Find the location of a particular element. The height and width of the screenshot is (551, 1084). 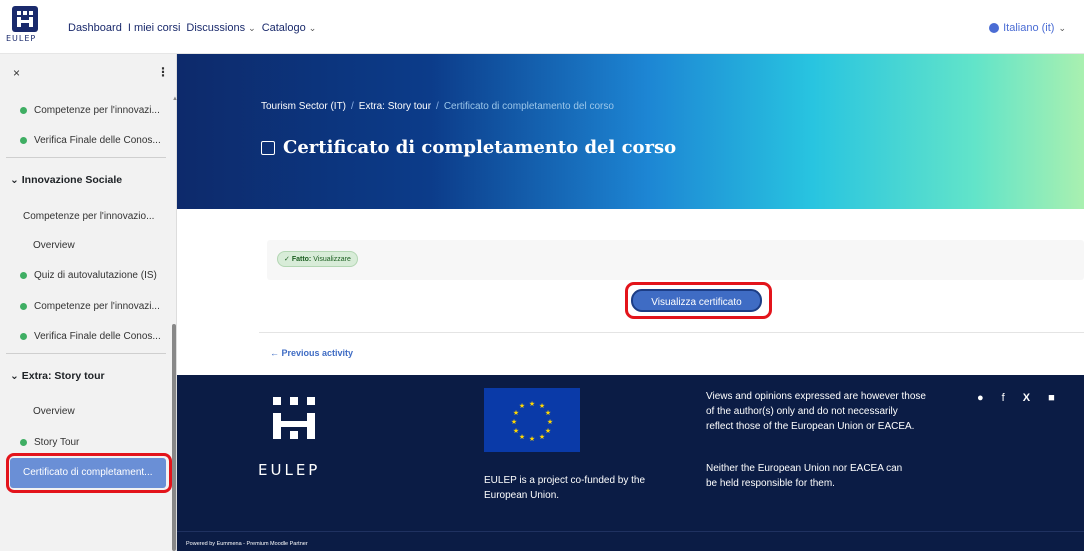

page-title: Certificato di completamento del corso is located at coordinates (468, 147).